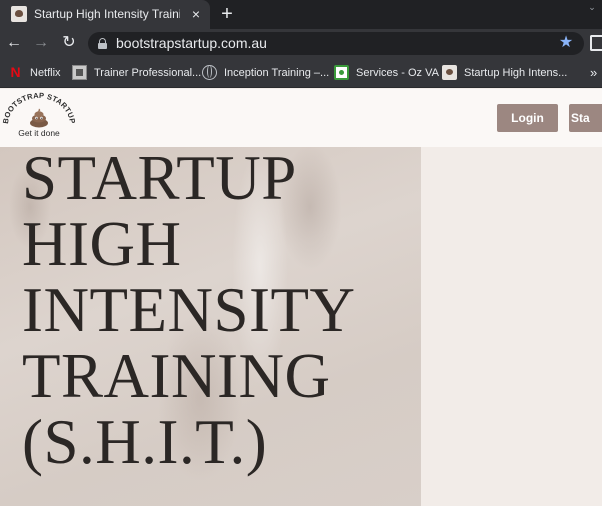 This screenshot has width=602, height=506. Describe the element at coordinates (209, 72) in the screenshot. I see `globe-icon` at that location.